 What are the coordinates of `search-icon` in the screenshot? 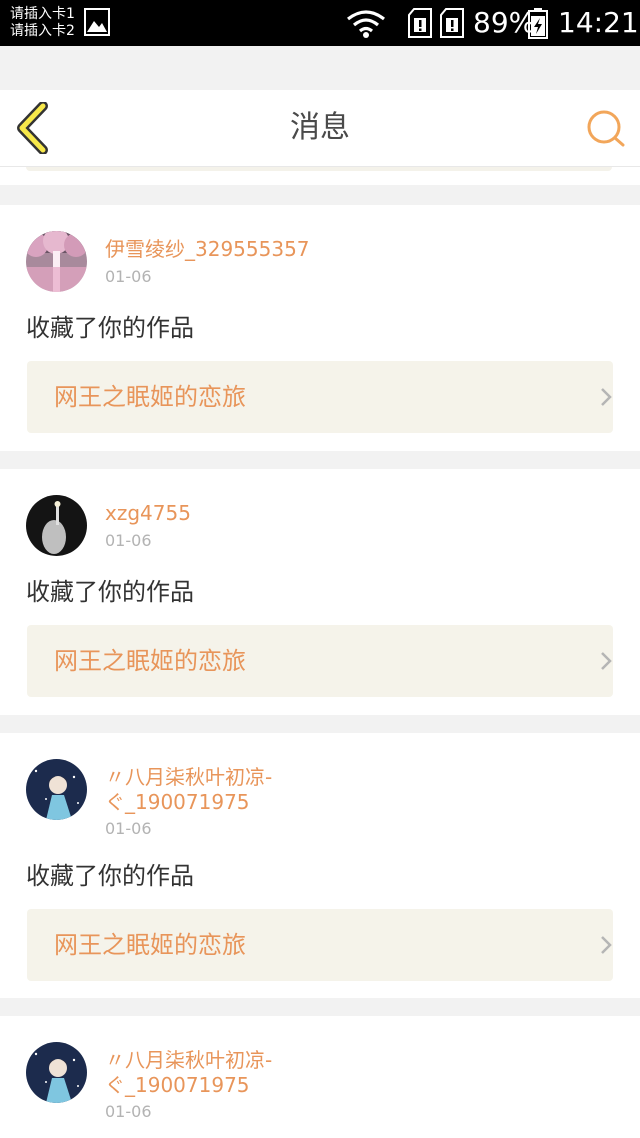 It's located at (606, 129).